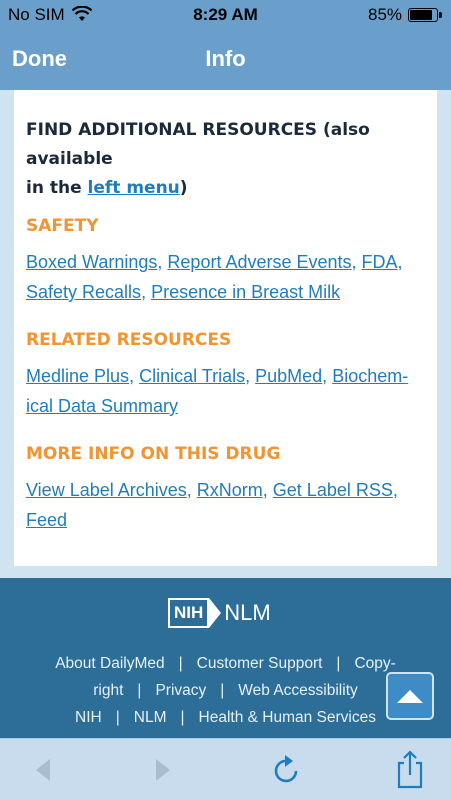  Describe the element at coordinates (77, 376) in the screenshot. I see `resource-link: Medline Plus` at that location.